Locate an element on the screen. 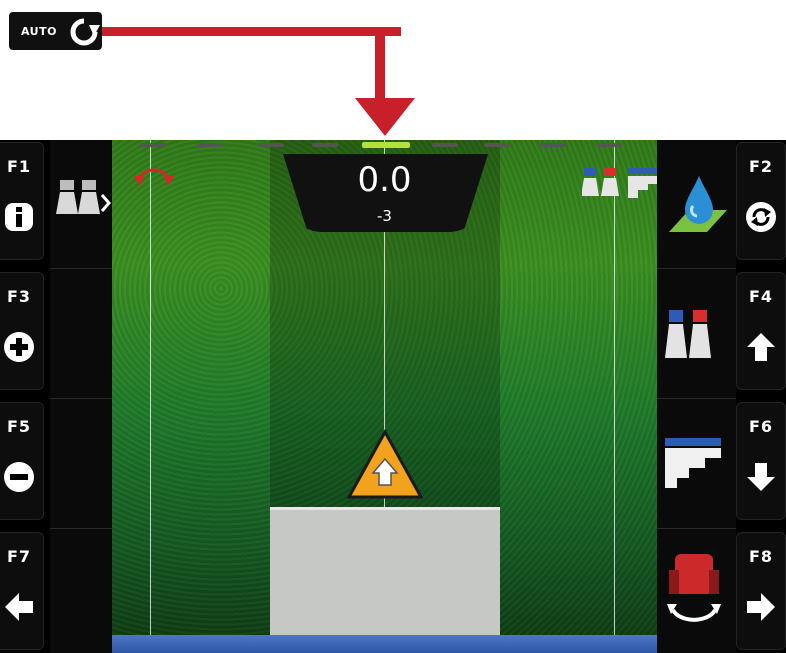 This screenshot has width=786, height=653. auto-button: AUTO is located at coordinates (55, 31).